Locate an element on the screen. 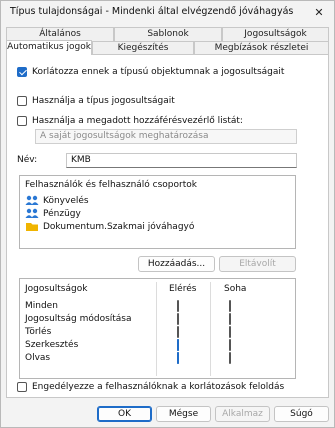 This screenshot has height=428, width=335. user-item-label: Pénzügy is located at coordinates (62, 213).